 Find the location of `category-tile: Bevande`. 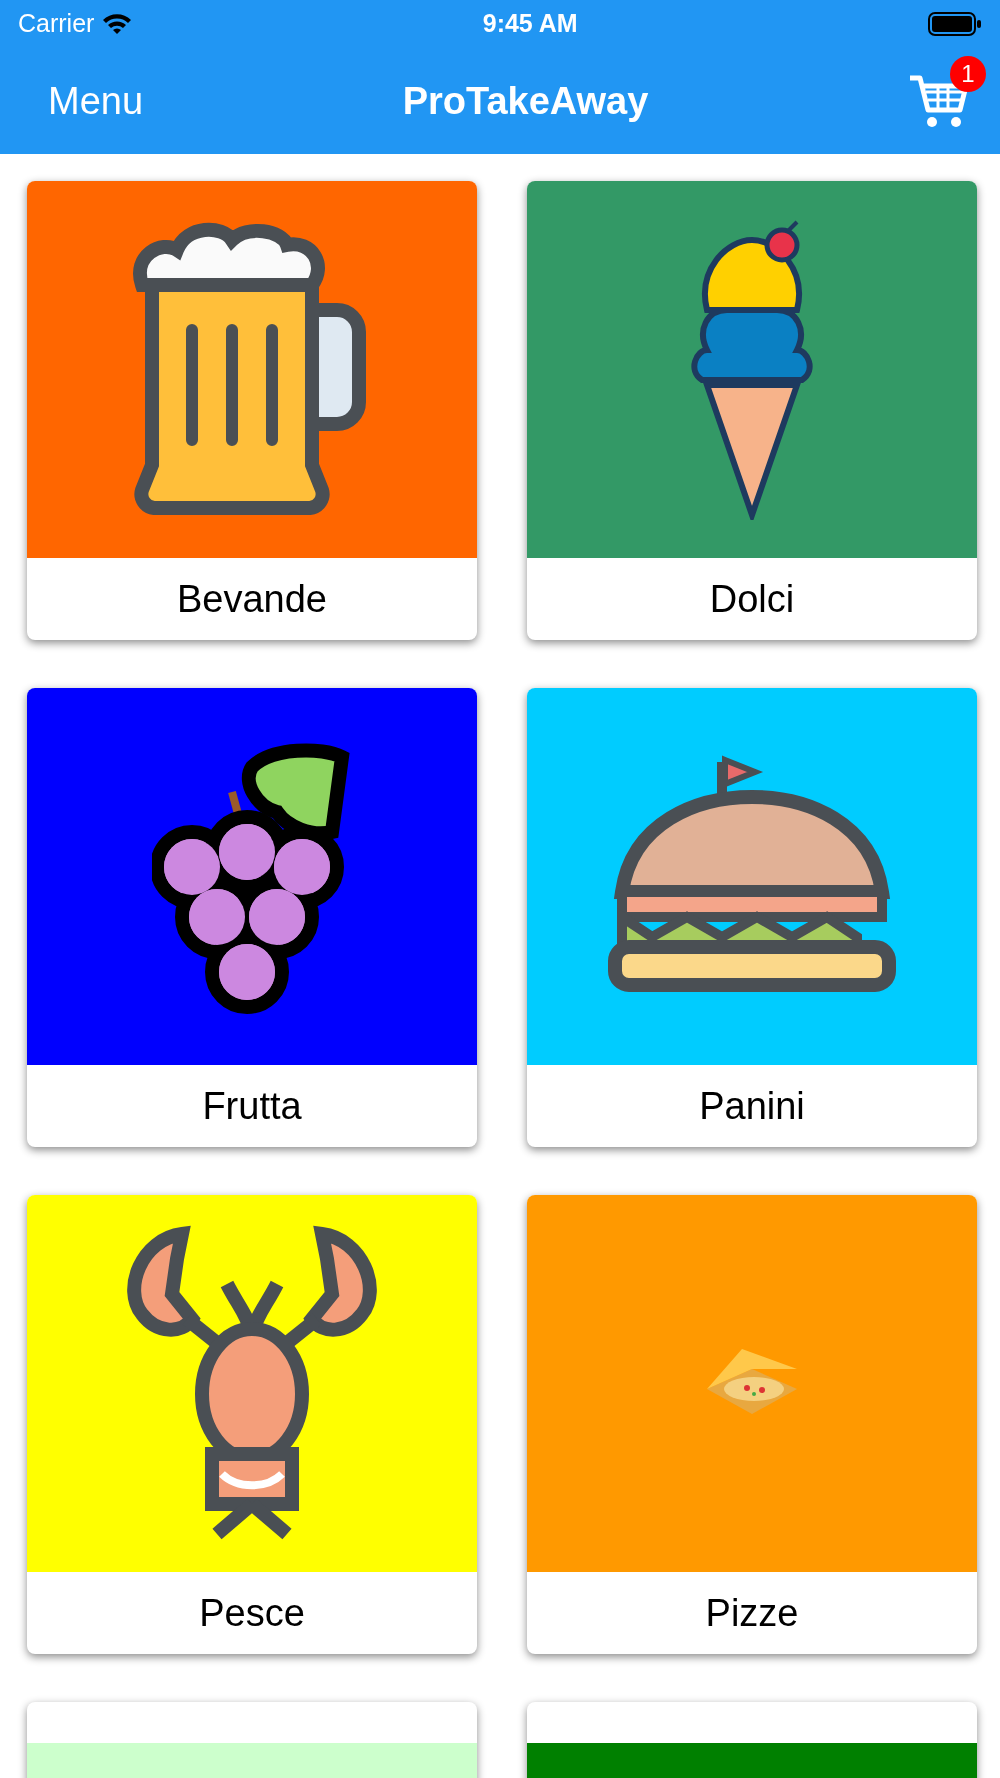

category-tile: Bevande is located at coordinates (252, 410).